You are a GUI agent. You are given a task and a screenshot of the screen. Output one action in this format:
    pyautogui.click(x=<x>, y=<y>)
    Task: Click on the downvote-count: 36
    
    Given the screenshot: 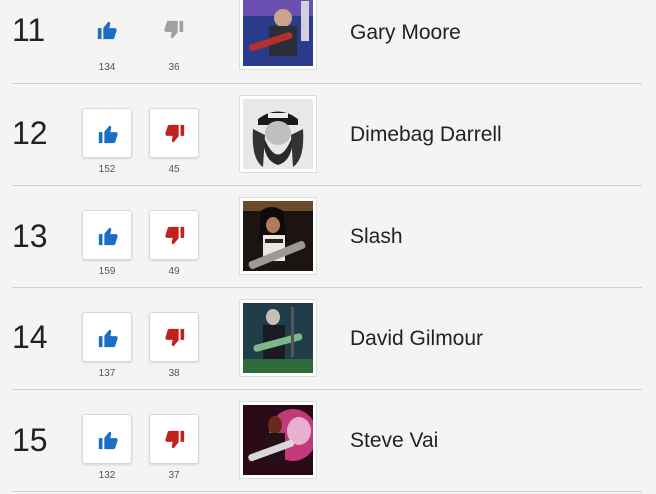 What is the action you would take?
    pyautogui.click(x=174, y=67)
    